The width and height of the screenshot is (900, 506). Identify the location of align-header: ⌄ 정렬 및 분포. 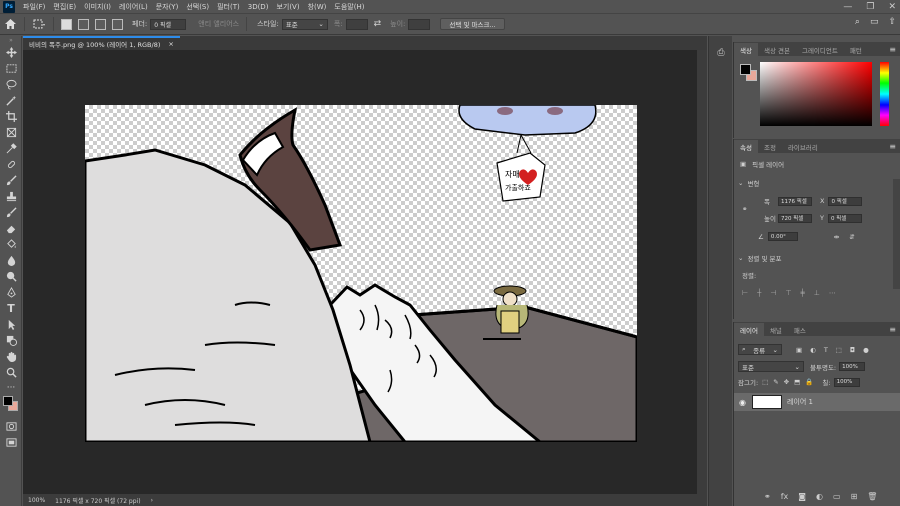
(760, 258).